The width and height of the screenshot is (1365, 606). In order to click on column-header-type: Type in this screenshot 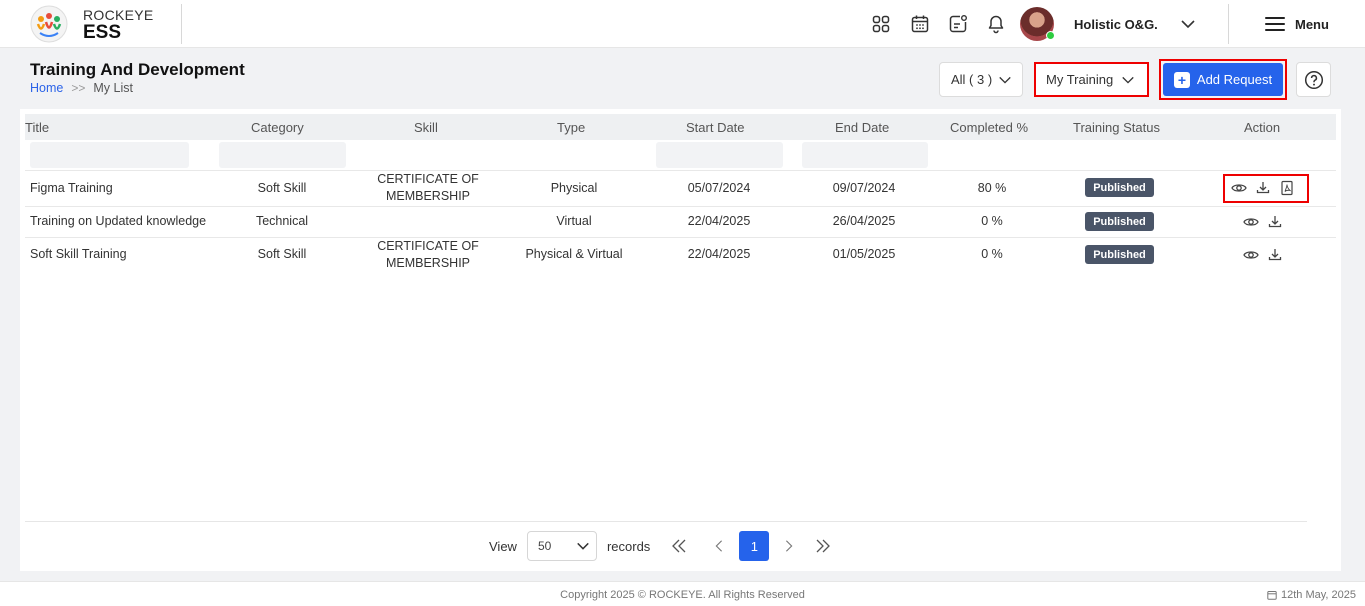, I will do `click(571, 127)`.